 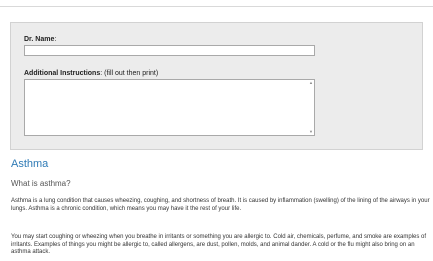 I want to click on top-divider, so click(x=216, y=3).